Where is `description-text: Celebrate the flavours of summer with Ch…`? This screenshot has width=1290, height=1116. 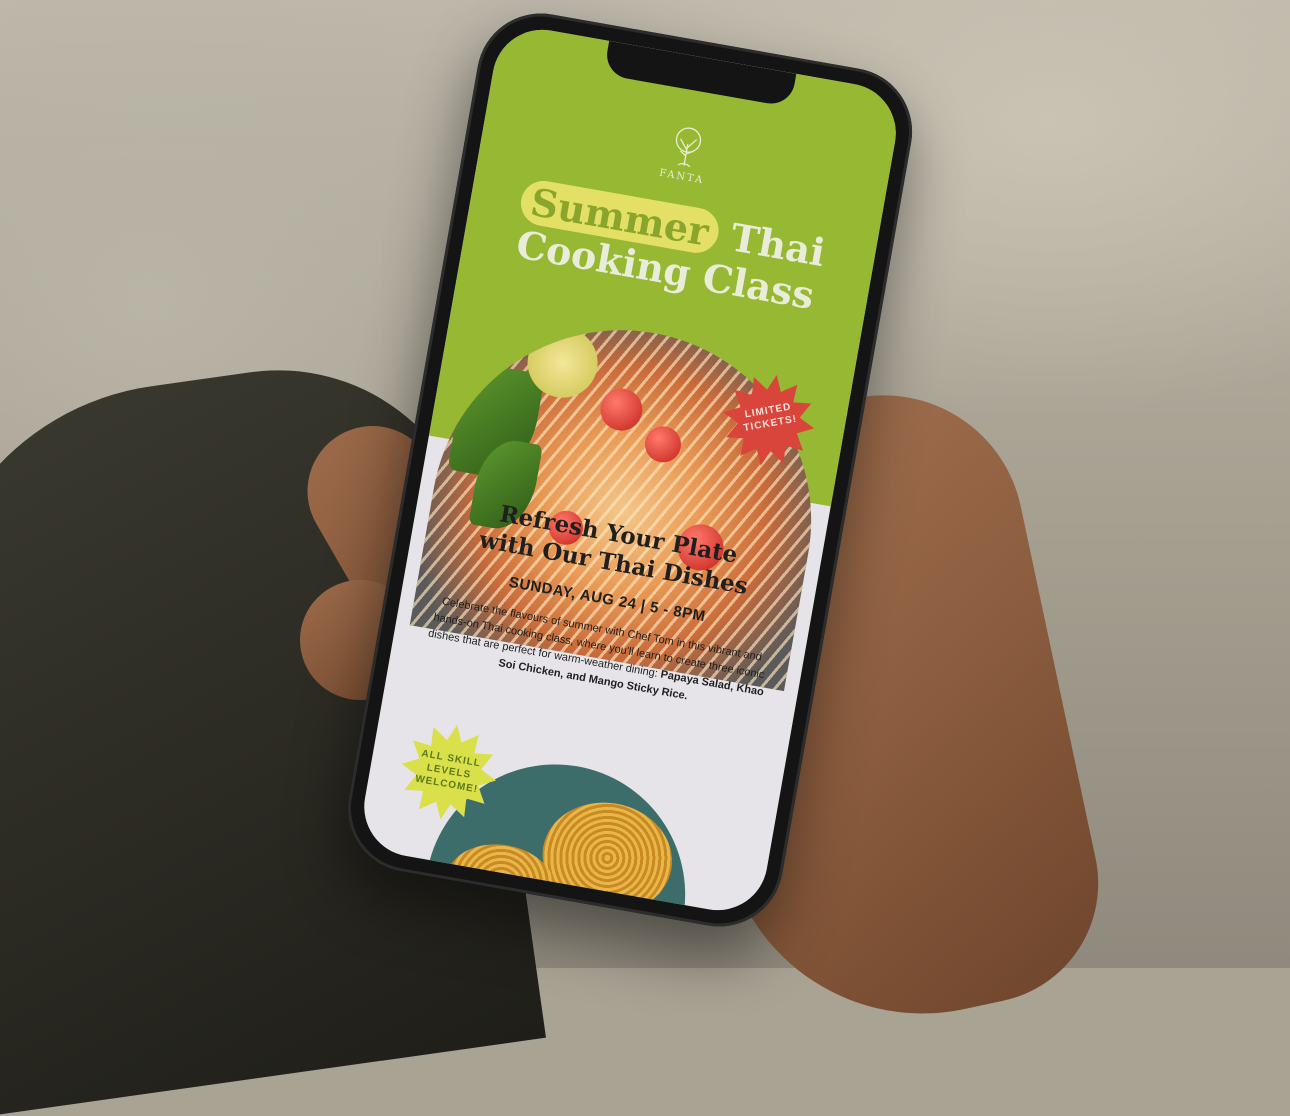
description-text: Celebrate the flavours of summer with Ch… is located at coordinates (596, 638).